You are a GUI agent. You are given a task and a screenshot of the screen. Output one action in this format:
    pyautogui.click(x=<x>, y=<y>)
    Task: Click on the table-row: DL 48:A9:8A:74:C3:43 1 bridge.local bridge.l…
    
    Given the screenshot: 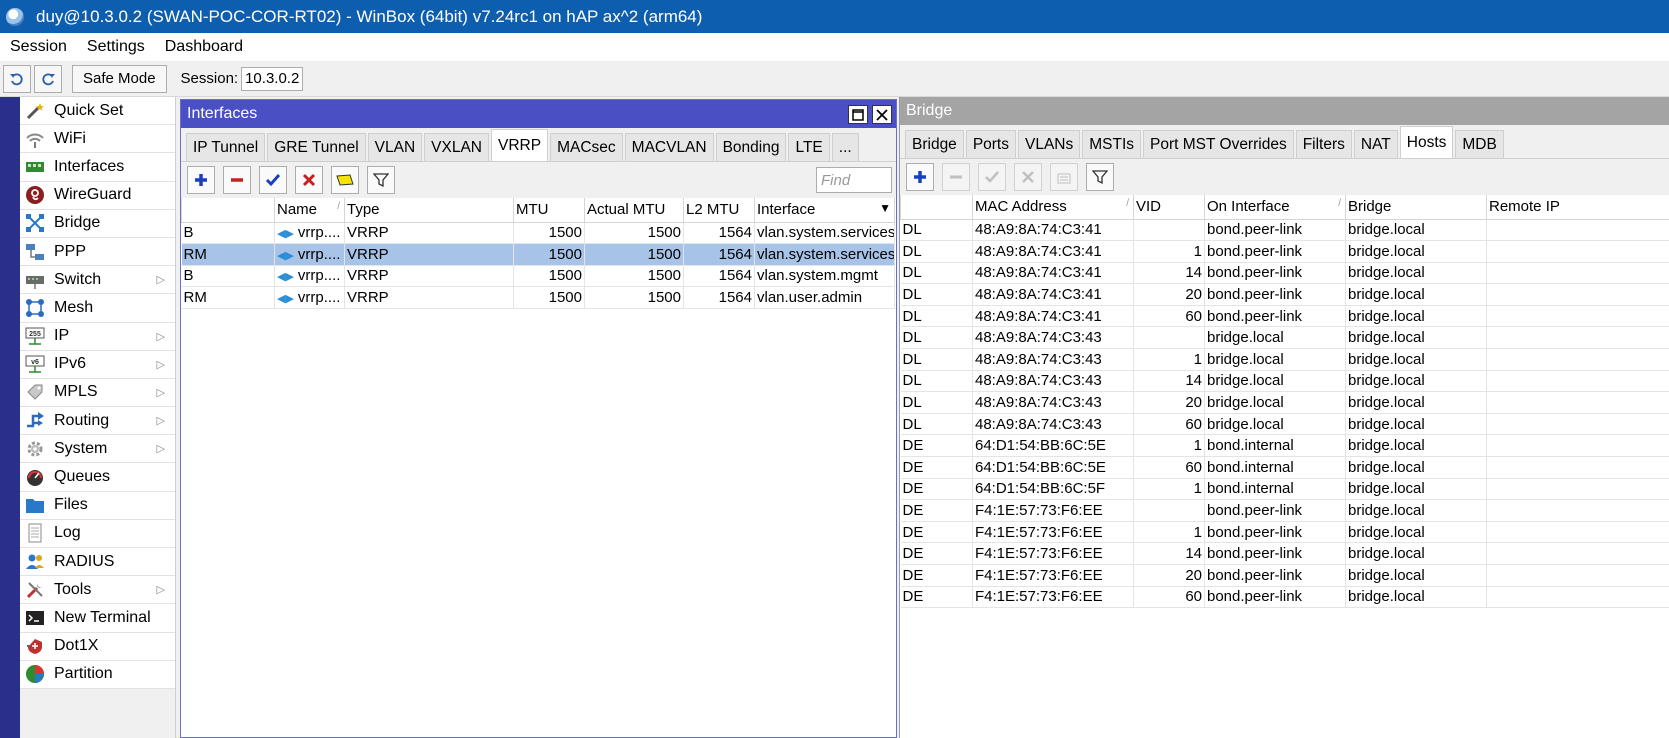 What is the action you would take?
    pyautogui.click(x=1284, y=359)
    